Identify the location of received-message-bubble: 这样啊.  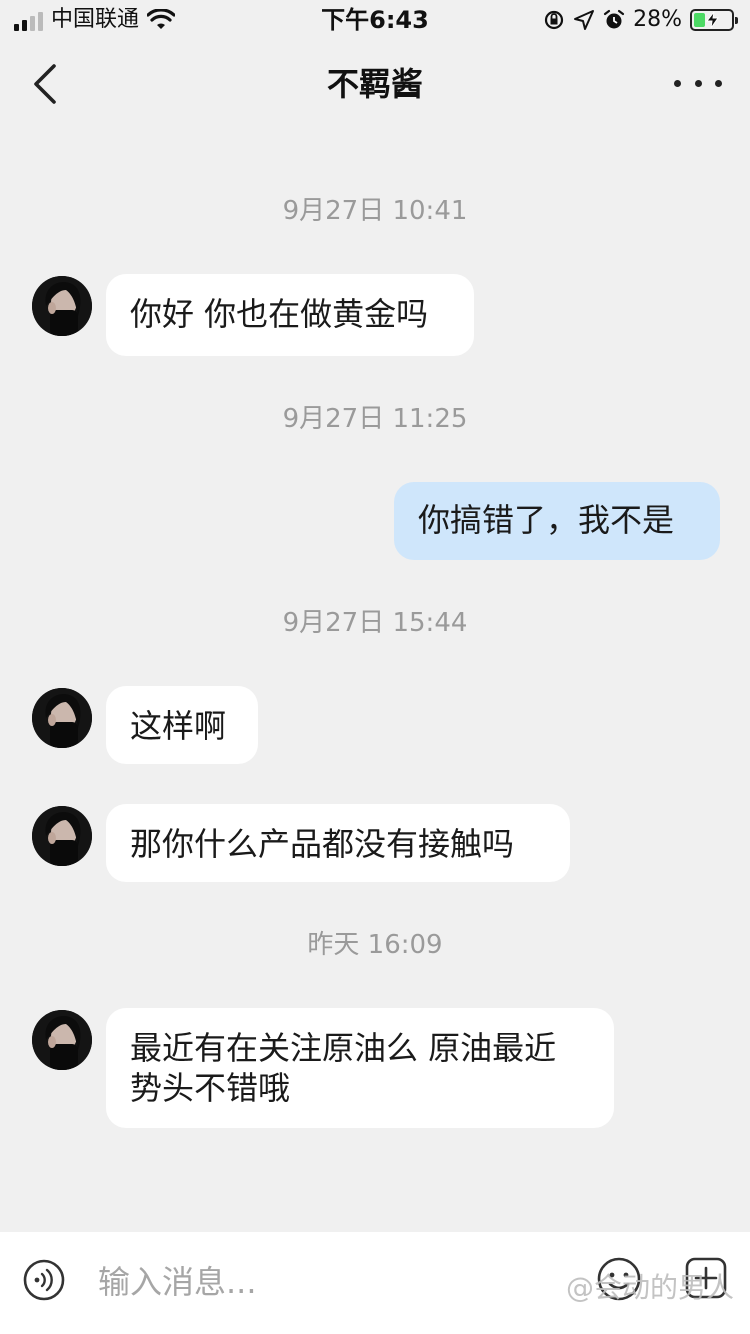
(182, 725).